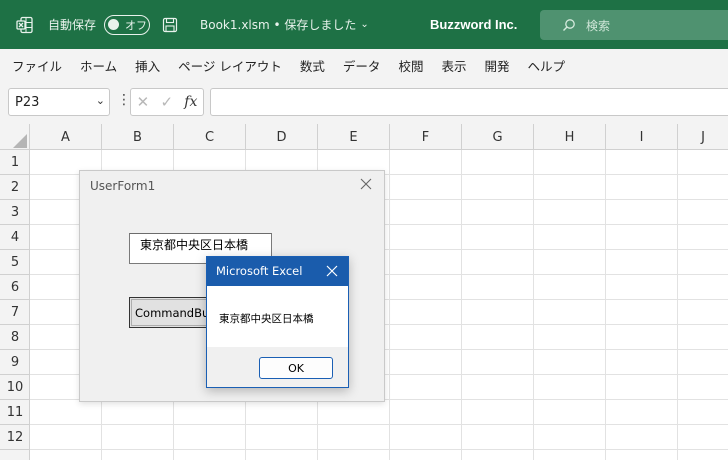 Image resolution: width=728 pixels, height=460 pixels. What do you see at coordinates (113, 24) in the screenshot?
I see `toggle-knob` at bounding box center [113, 24].